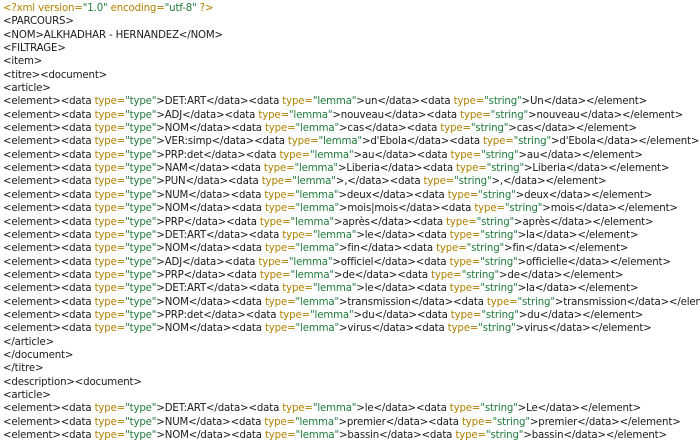 The width and height of the screenshot is (700, 447). I want to click on xml-declaration: <?xml version="1.0" encoding="utf-8" ?>, so click(108, 8).